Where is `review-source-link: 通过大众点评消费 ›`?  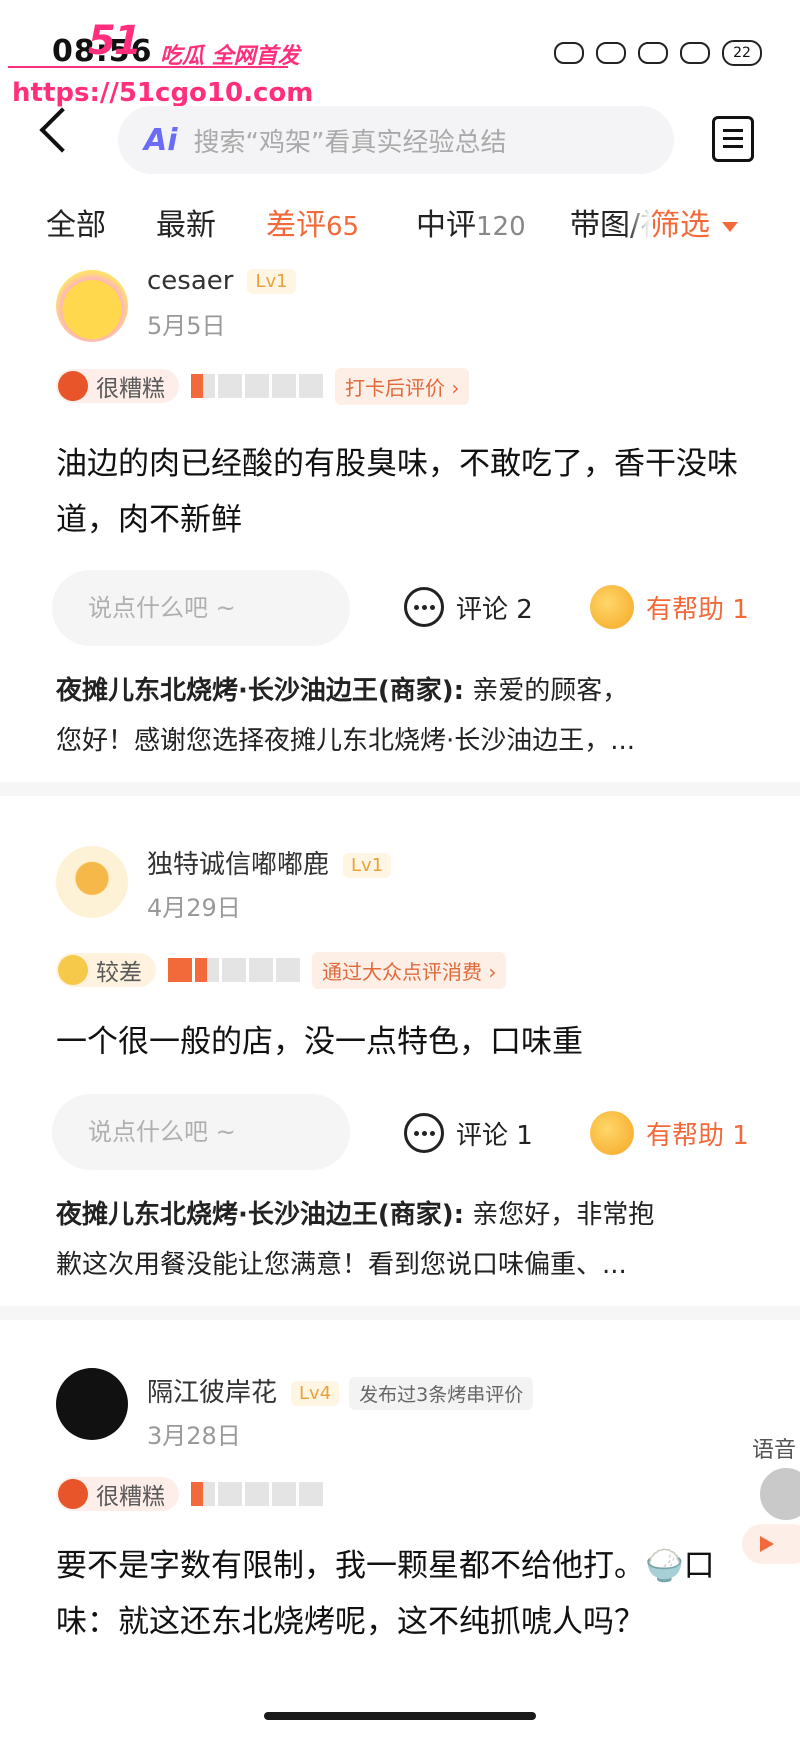 review-source-link: 通过大众点评消费 › is located at coordinates (409, 970).